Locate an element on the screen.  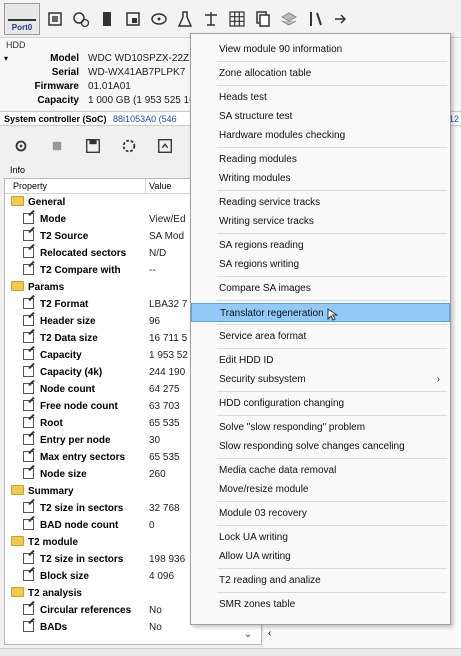
field-value: WD-WX41AB7PLPK7 is located at coordinates (137, 72).